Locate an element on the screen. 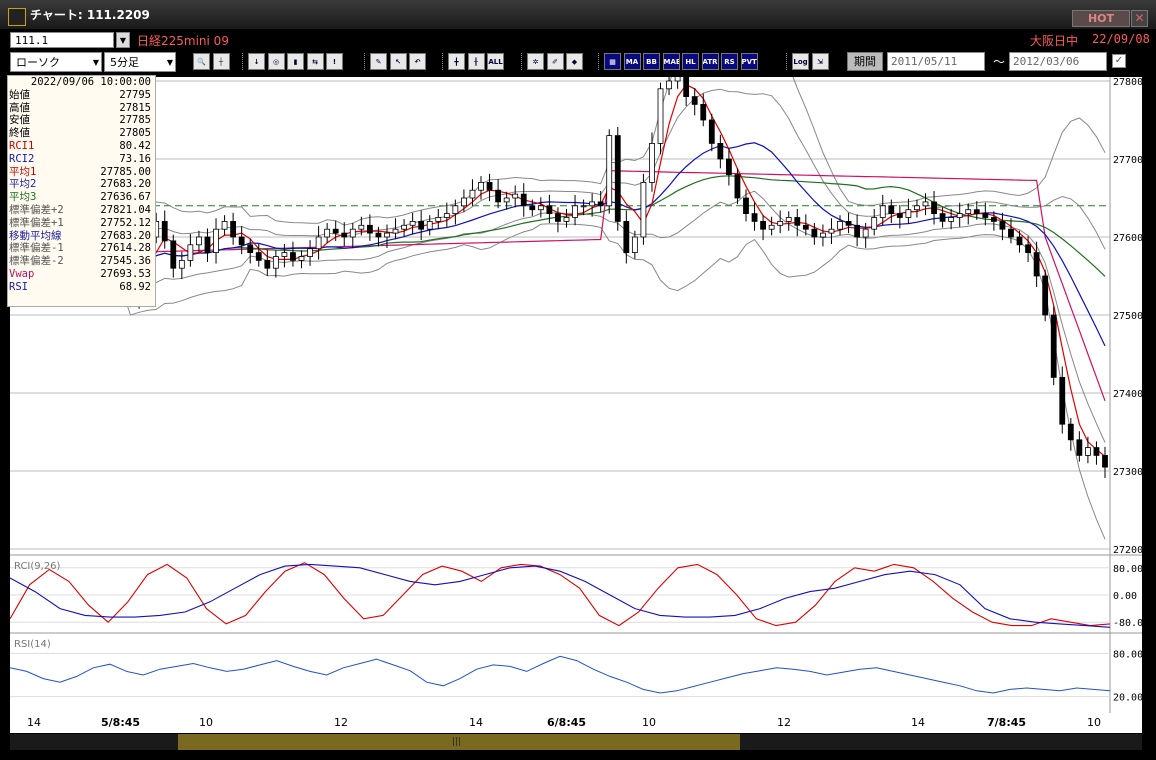  paint-icon: ✐ is located at coordinates (555, 61).